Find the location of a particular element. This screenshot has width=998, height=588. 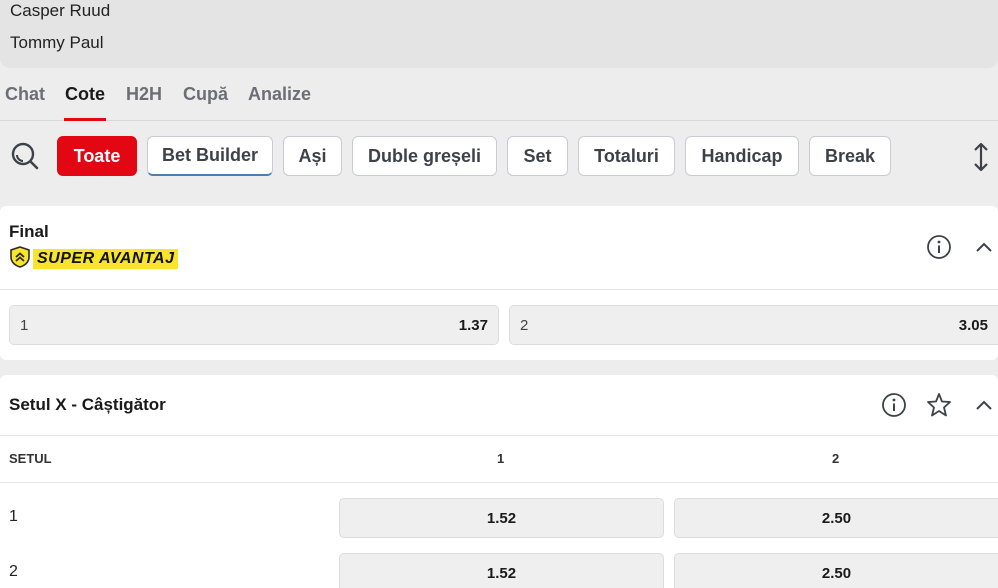

star-icon is located at coordinates (939, 405).